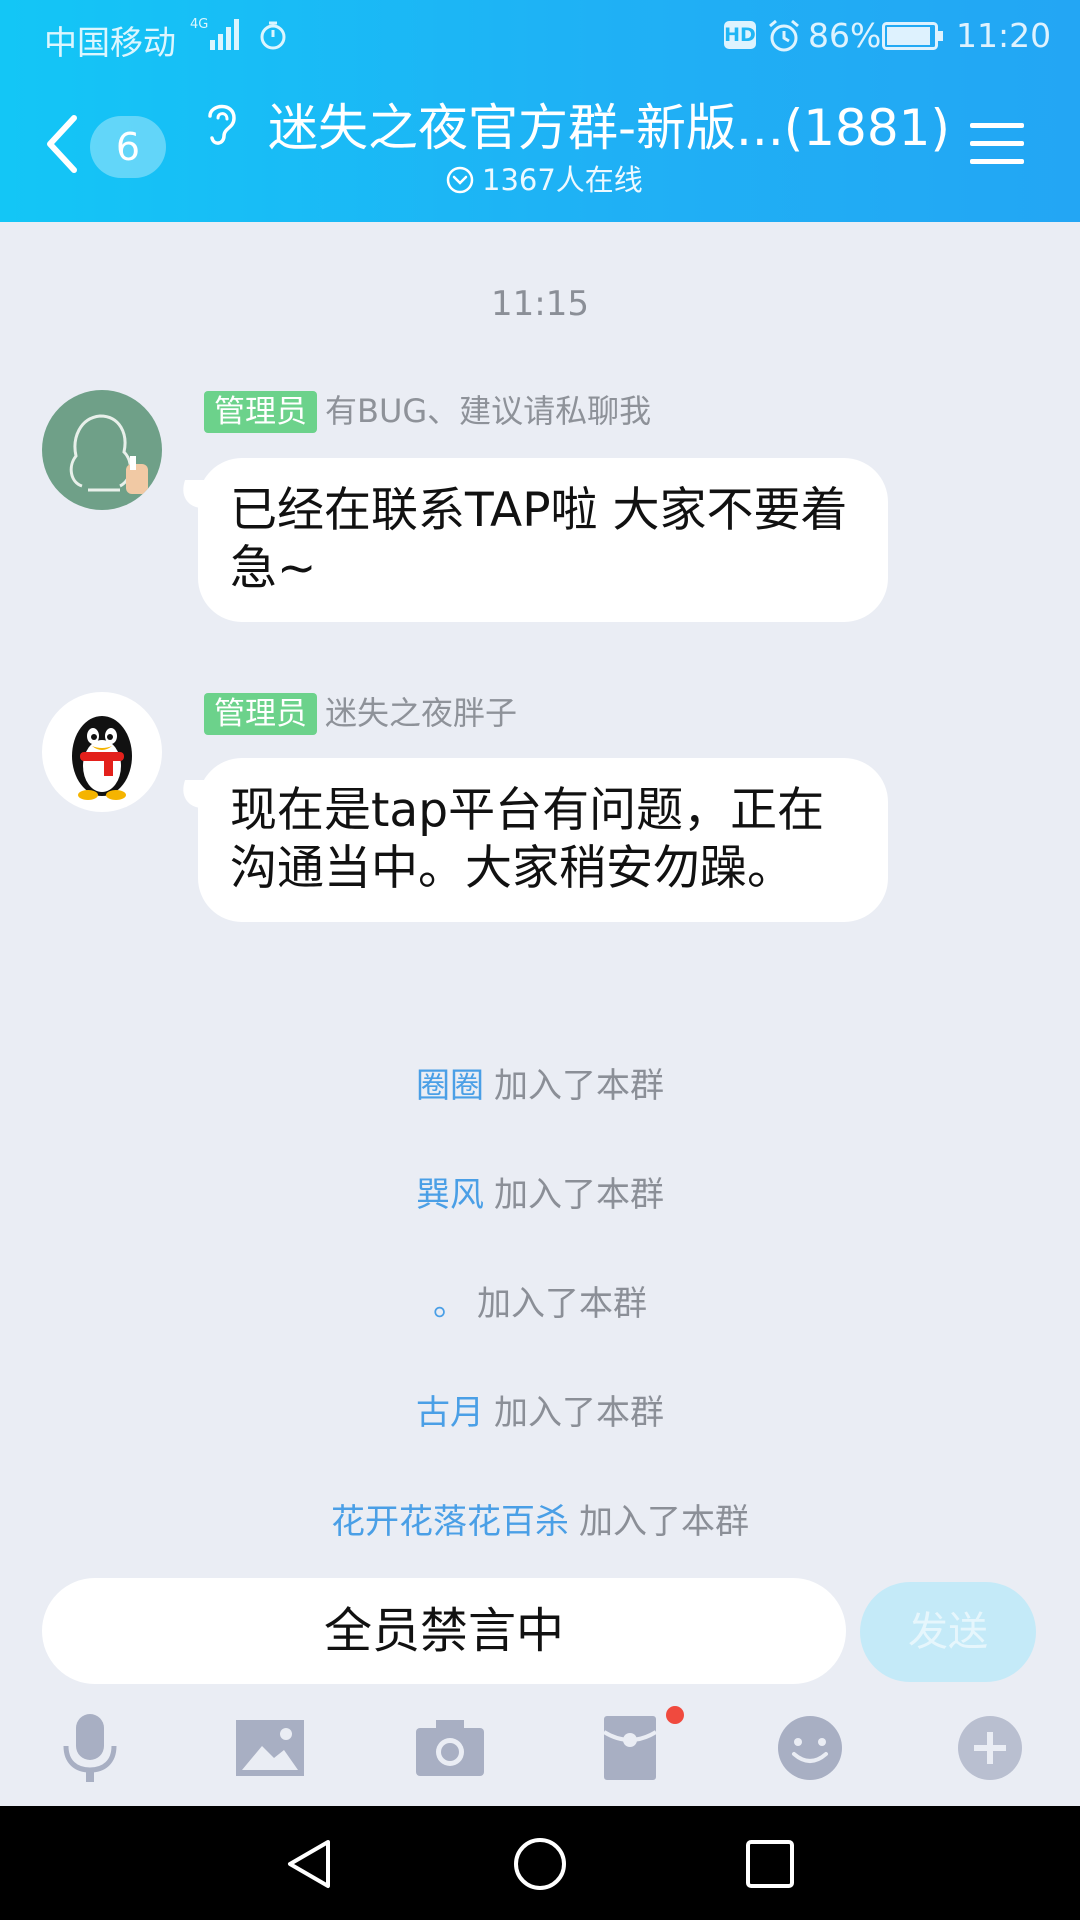 The image size is (1080, 1920). Describe the element at coordinates (540, 304) in the screenshot. I see `message-timestamp: 11:15` at that location.